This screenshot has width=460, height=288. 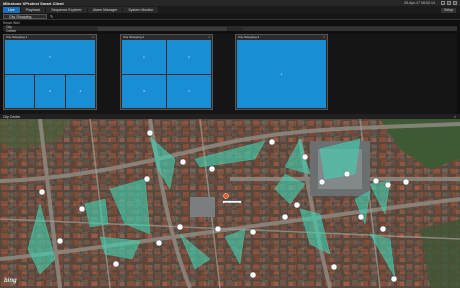 I want to click on smart-wall-bar: City Centre, so click(x=230, y=29).